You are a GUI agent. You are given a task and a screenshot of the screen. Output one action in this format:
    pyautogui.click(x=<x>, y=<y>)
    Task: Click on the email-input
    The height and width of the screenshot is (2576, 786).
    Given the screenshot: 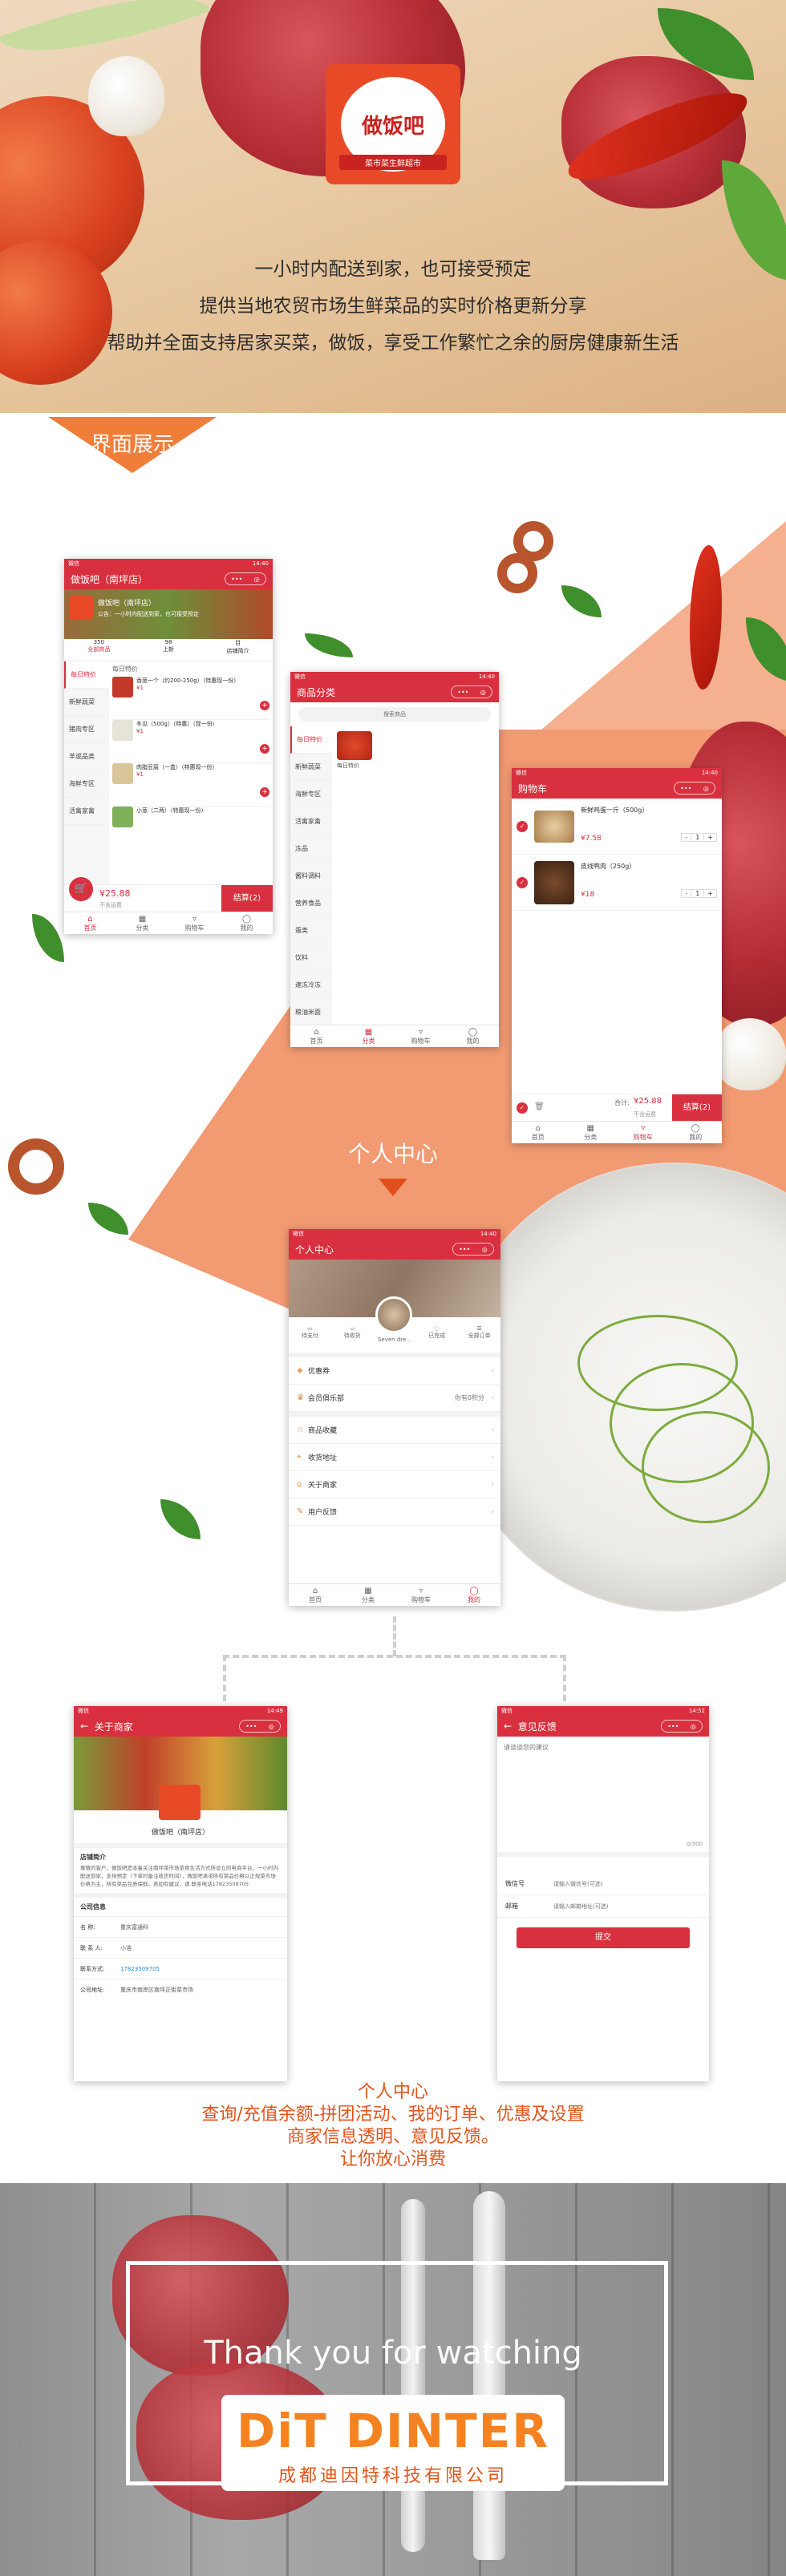 What is the action you would take?
    pyautogui.click(x=627, y=1906)
    